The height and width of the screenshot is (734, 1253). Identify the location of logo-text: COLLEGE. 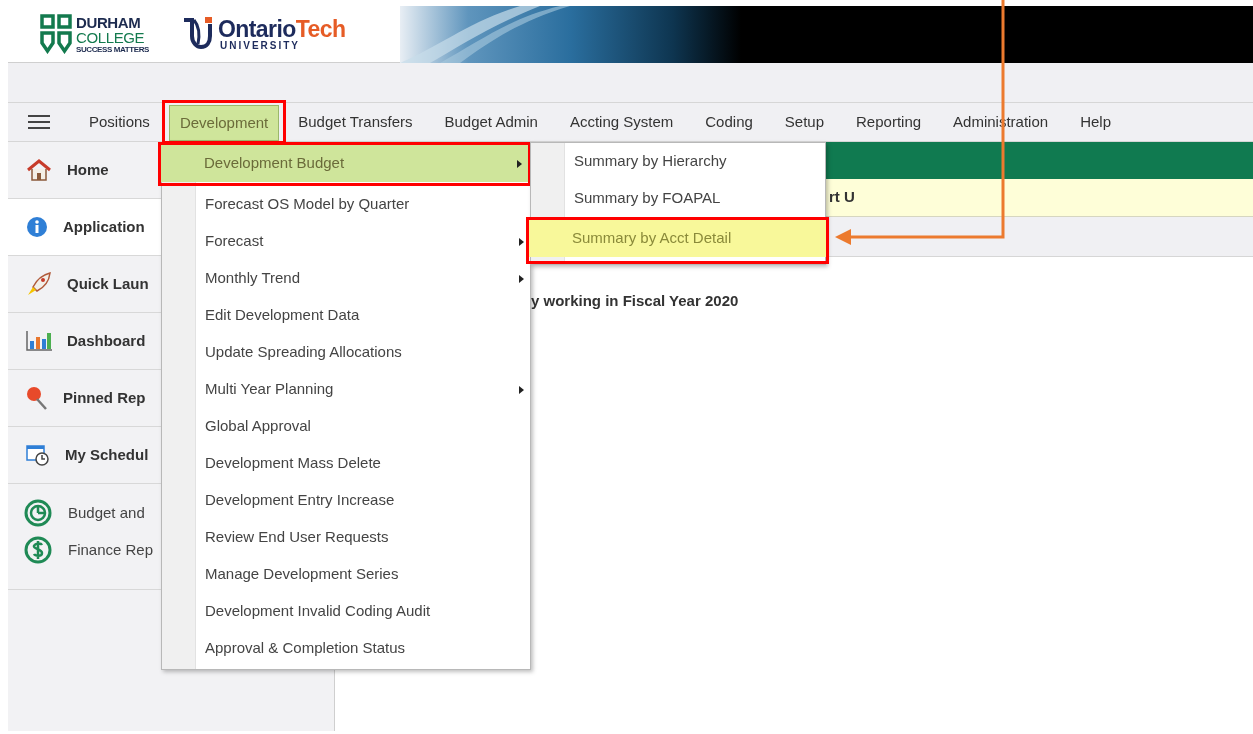
(111, 37).